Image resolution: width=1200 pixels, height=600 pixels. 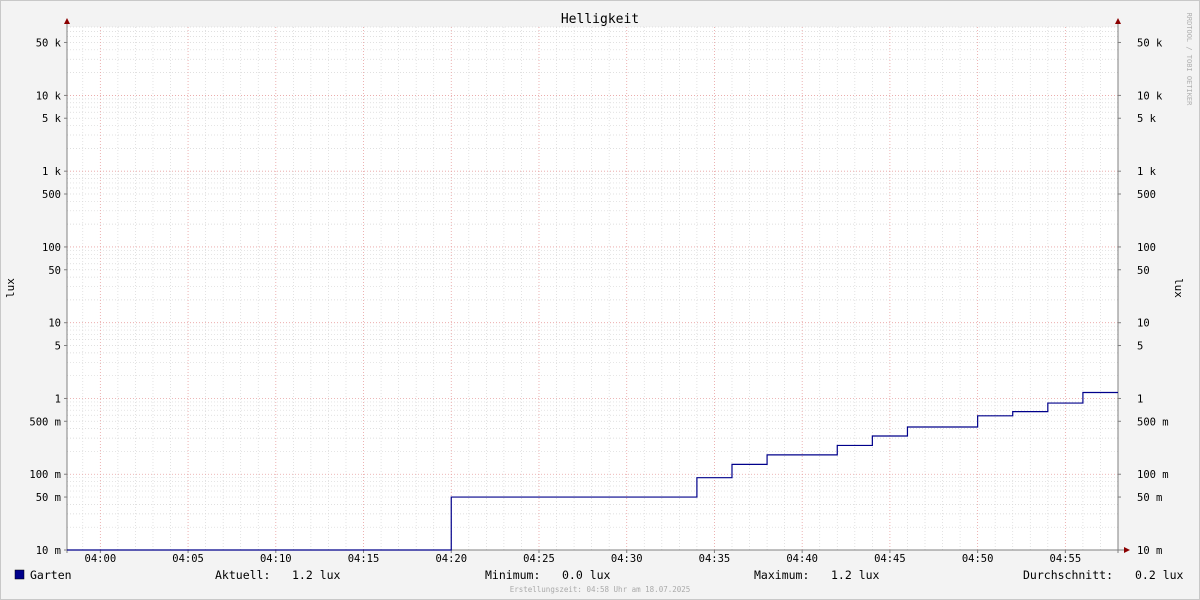 What do you see at coordinates (51, 195) in the screenshot?
I see `y-tick-label-left: 500` at bounding box center [51, 195].